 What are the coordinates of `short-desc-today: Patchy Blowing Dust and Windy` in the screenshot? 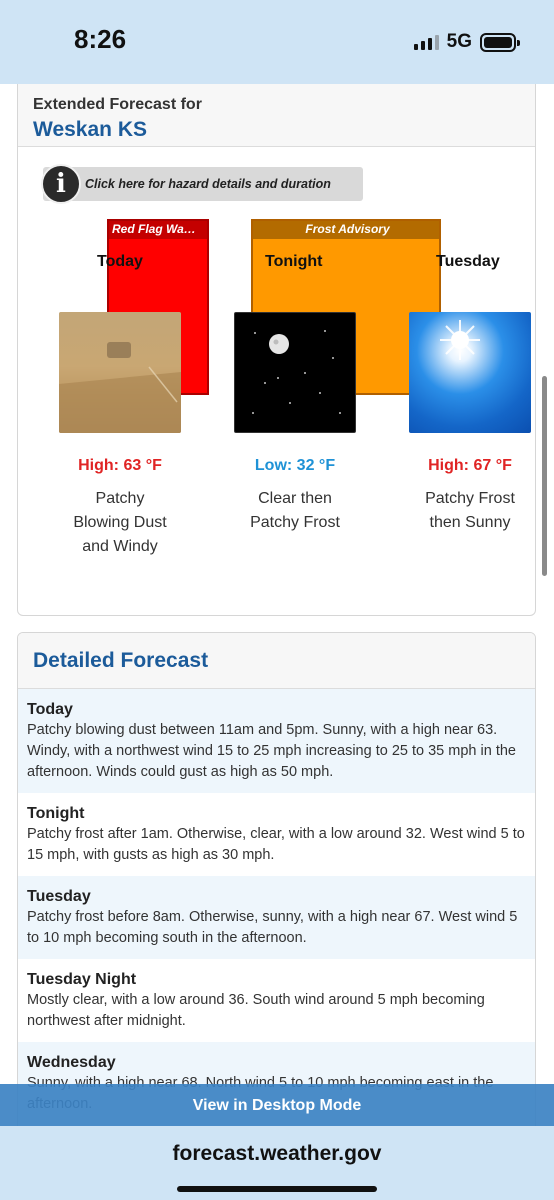 It's located at (120, 523).